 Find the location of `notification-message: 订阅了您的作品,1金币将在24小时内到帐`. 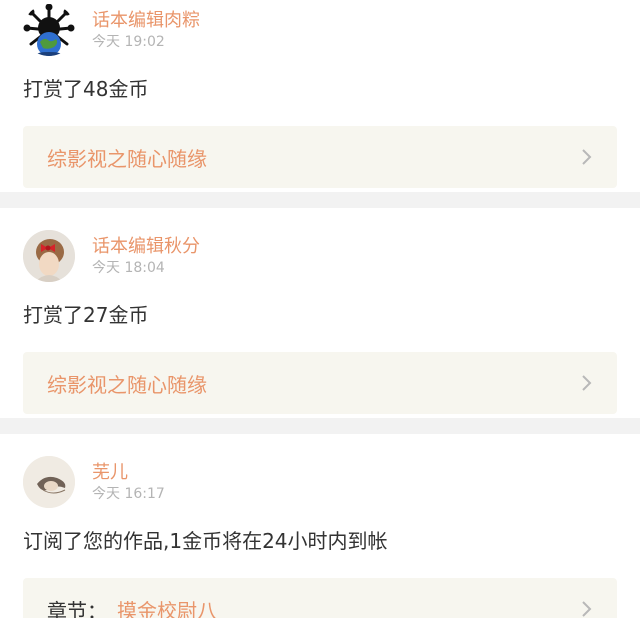

notification-message: 订阅了您的作品,1金币将在24小时内到帐 is located at coordinates (205, 541).